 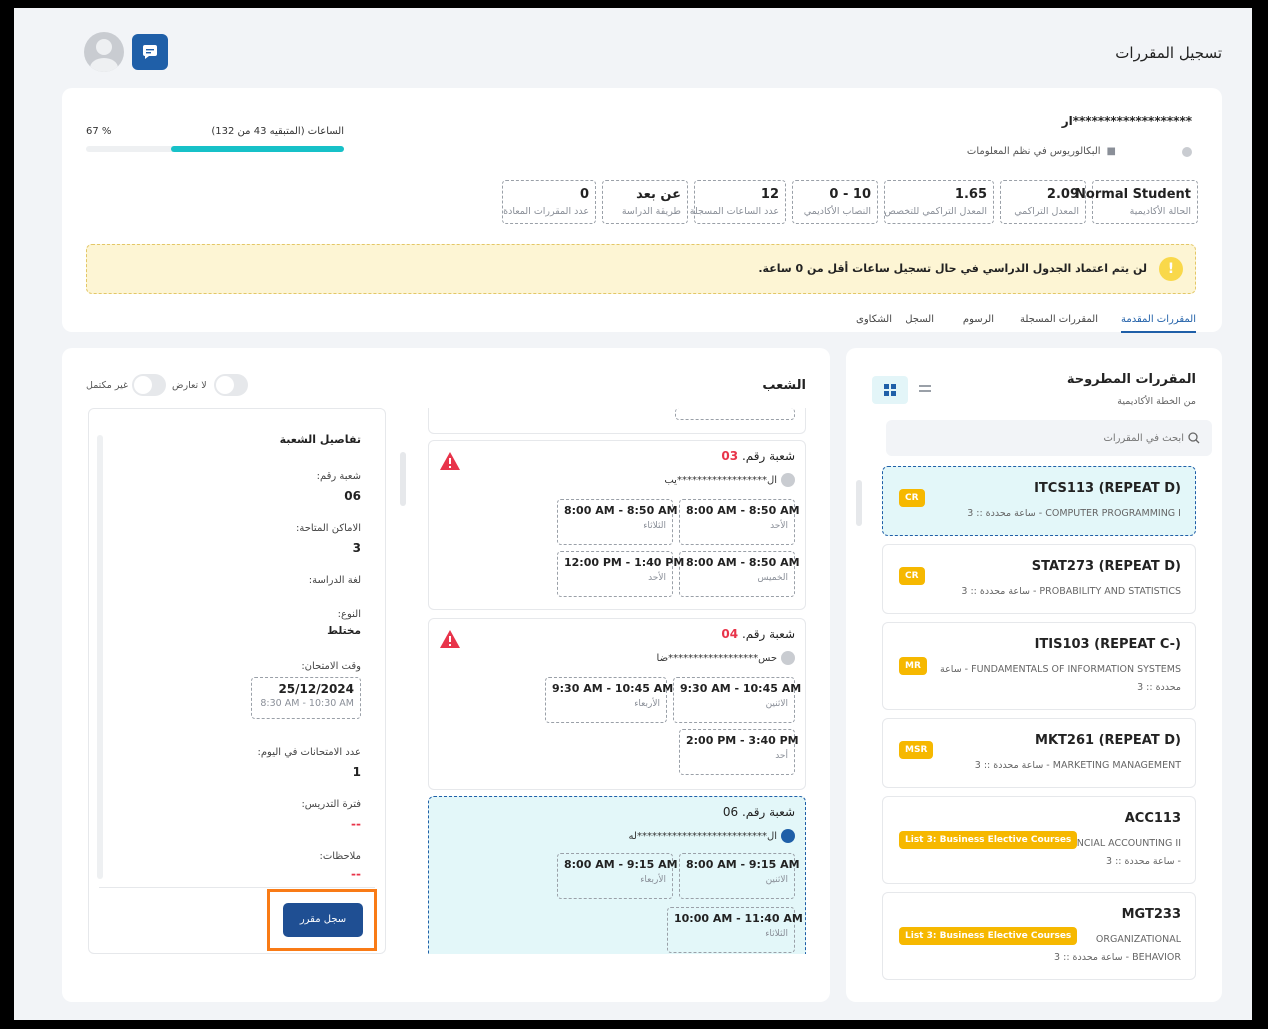 What do you see at coordinates (912, 576) in the screenshot?
I see `course-badge: CR` at bounding box center [912, 576].